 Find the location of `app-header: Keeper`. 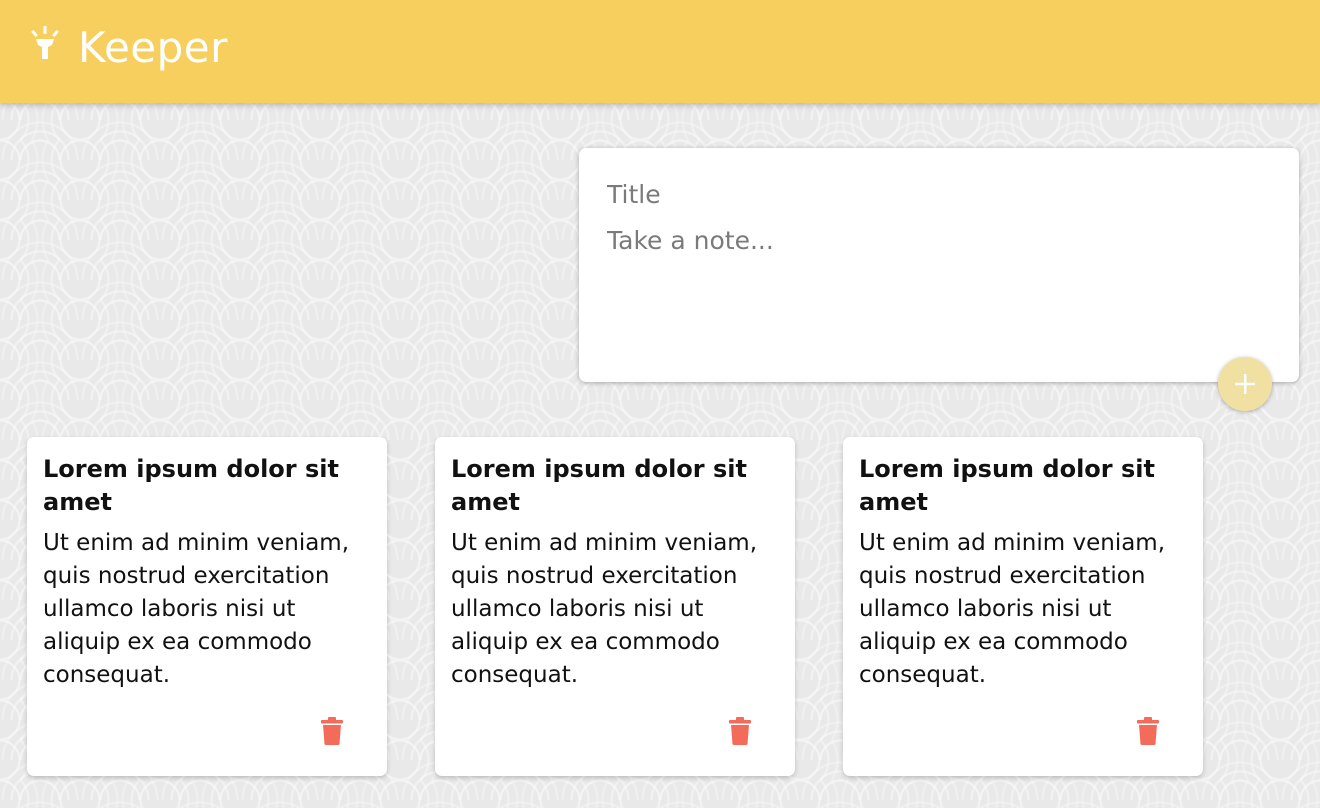

app-header: Keeper is located at coordinates (660, 51).